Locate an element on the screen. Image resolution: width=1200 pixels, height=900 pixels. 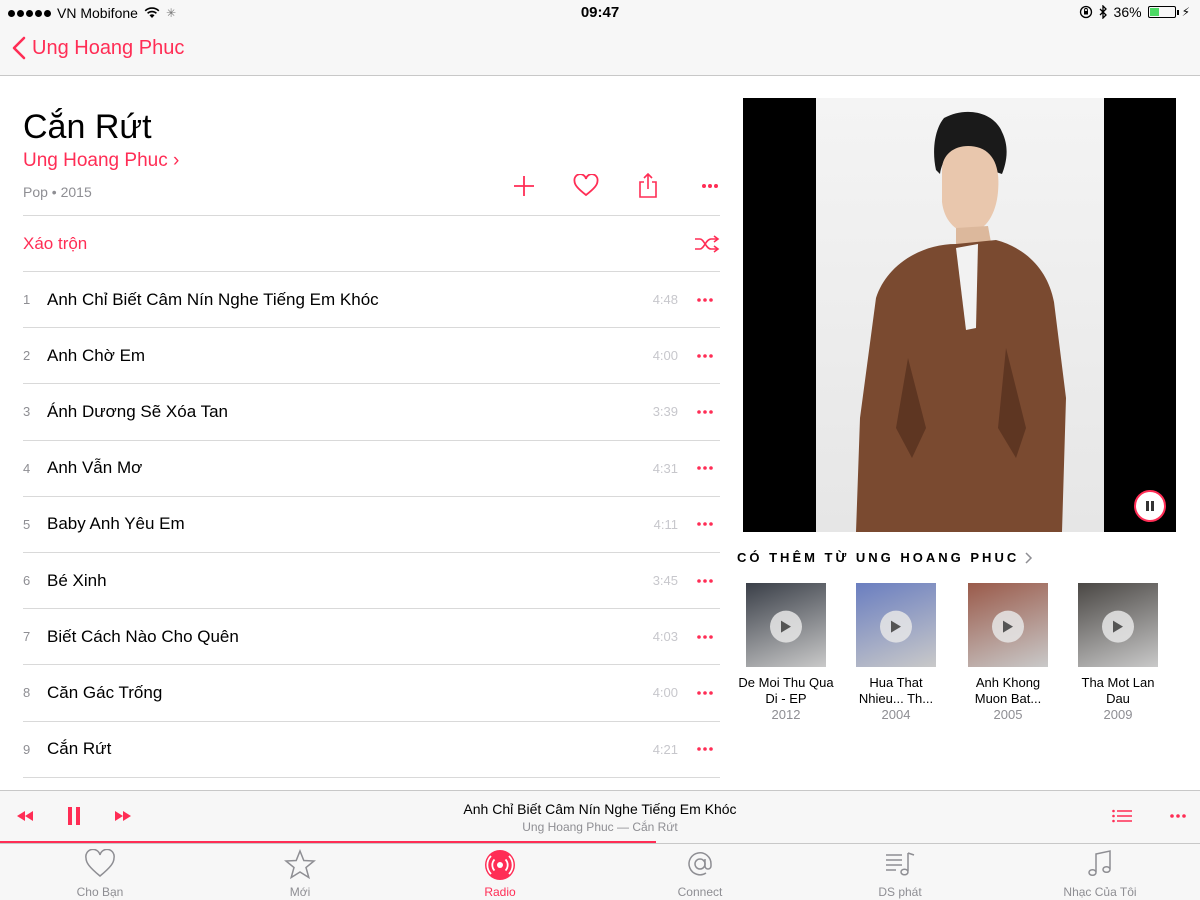
track-duration: 4:48 is located at coordinates (665, 300).